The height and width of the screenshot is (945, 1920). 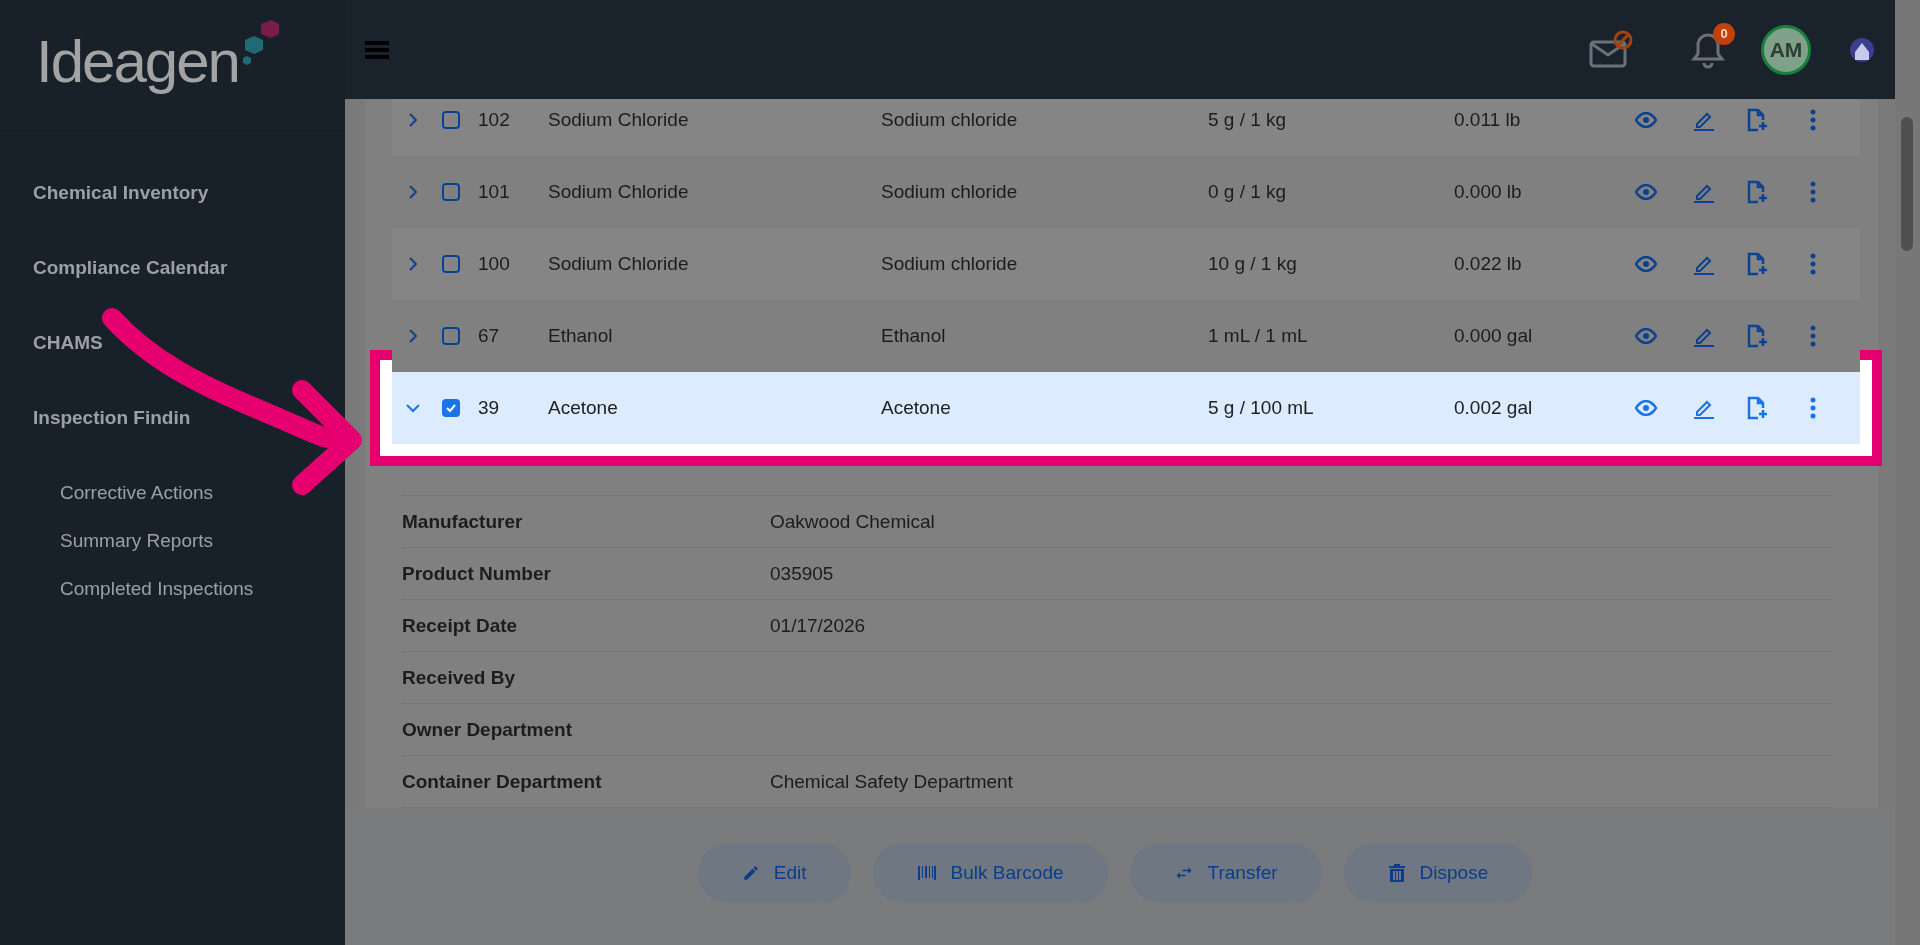 What do you see at coordinates (460, 625) in the screenshot?
I see `detail-label: Receipt Date` at bounding box center [460, 625].